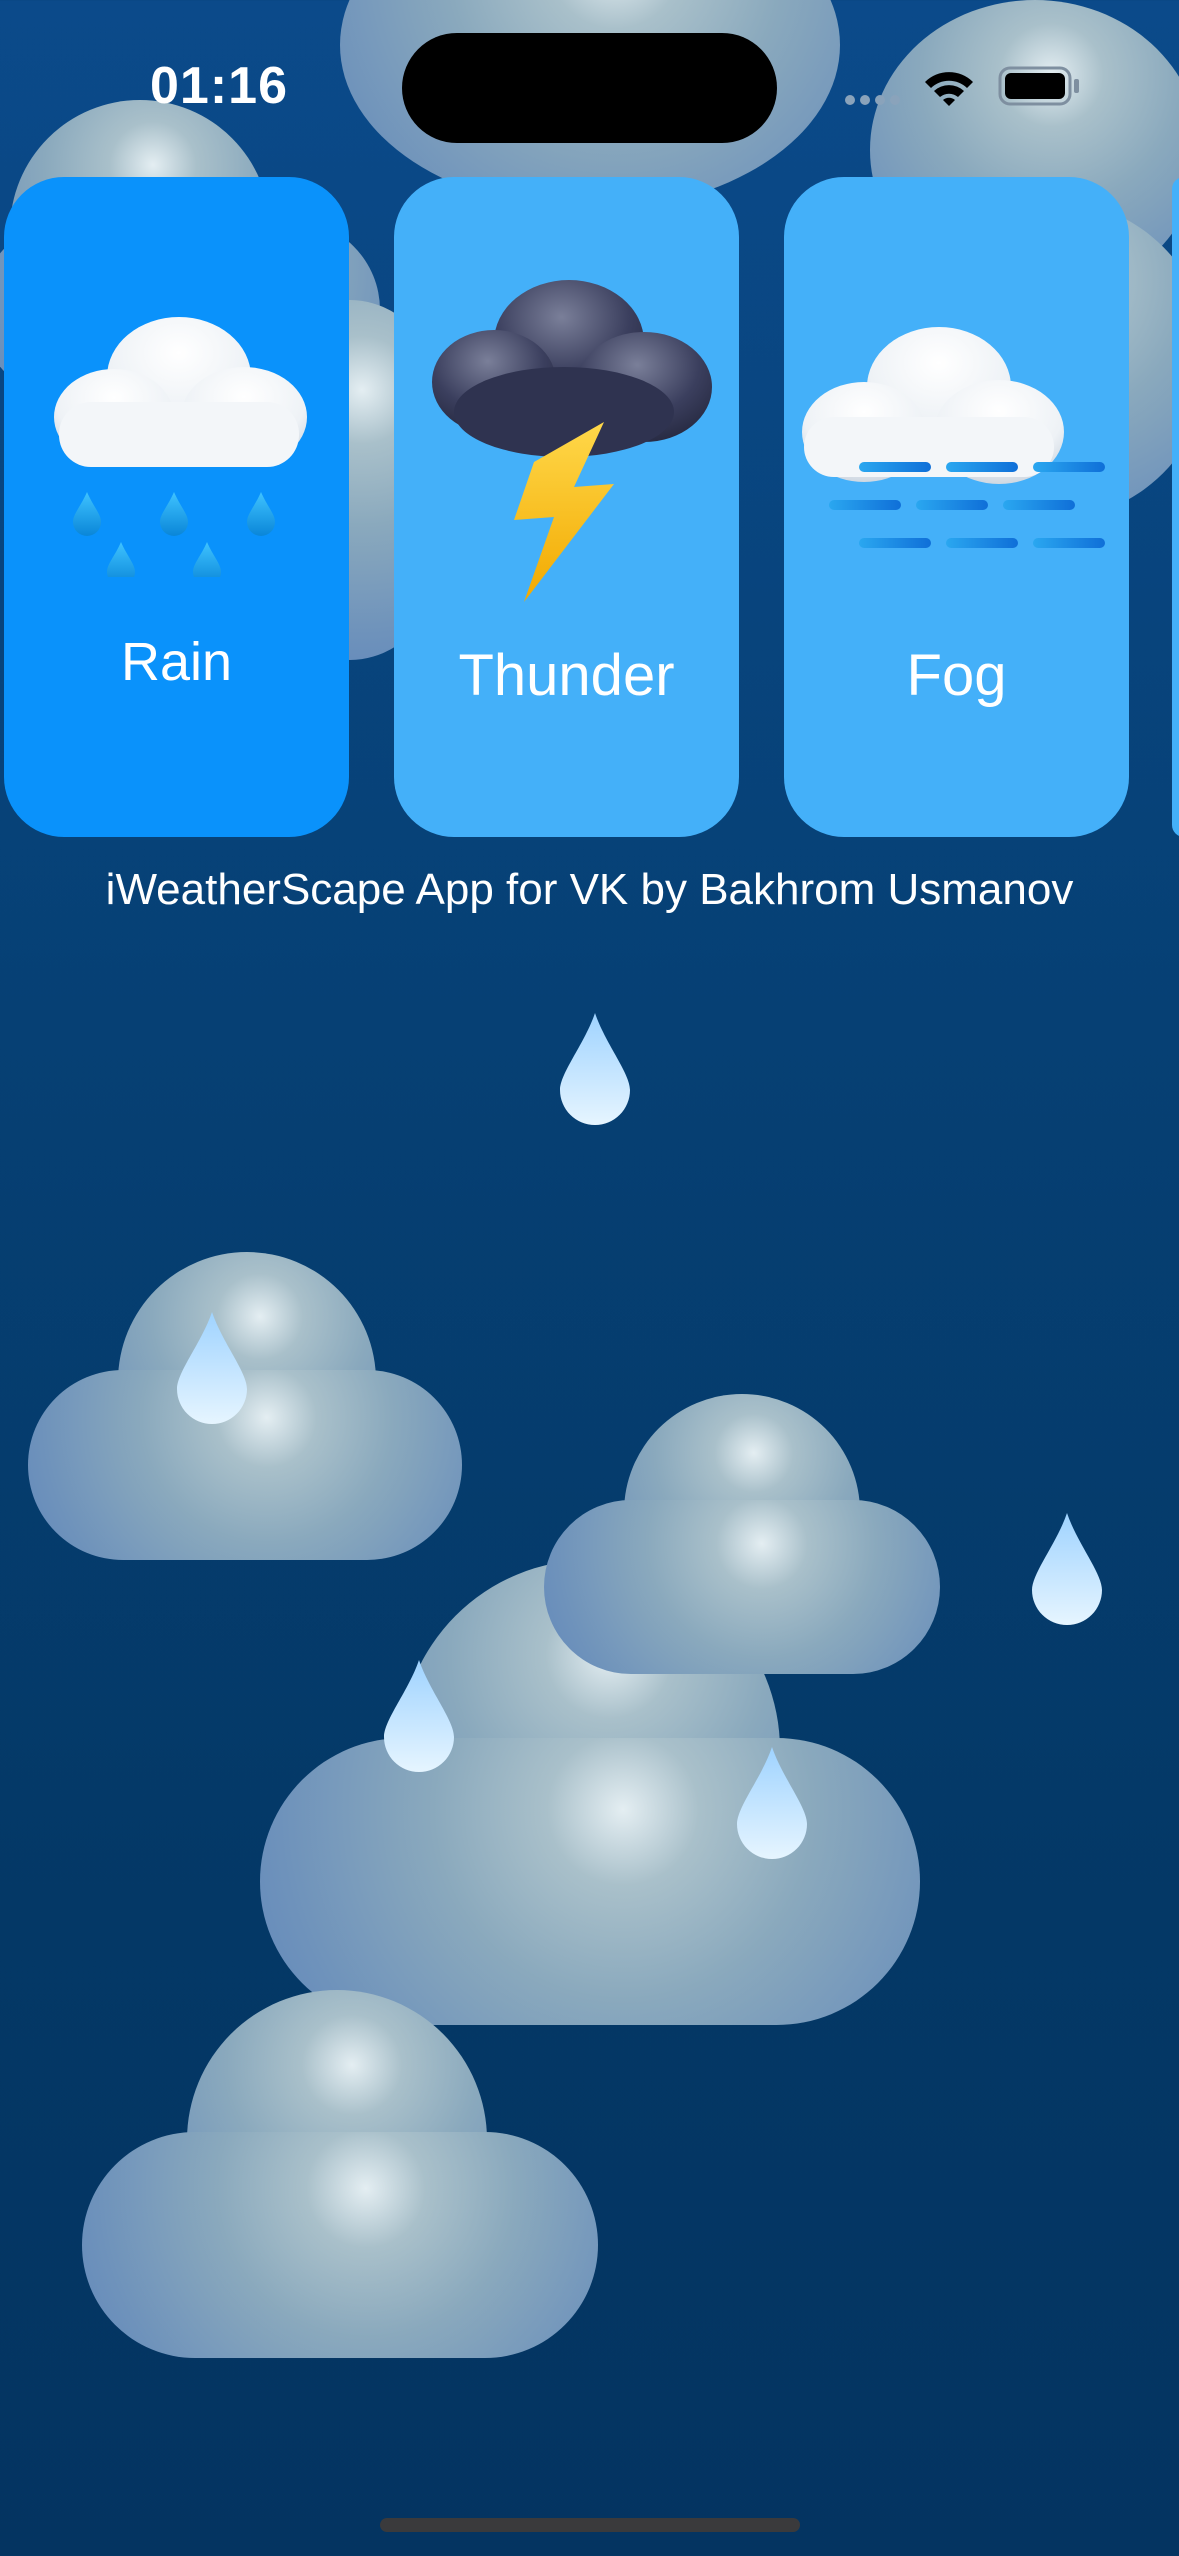 The width and height of the screenshot is (1179, 2556). I want to click on battery-icon, so click(1038, 86).